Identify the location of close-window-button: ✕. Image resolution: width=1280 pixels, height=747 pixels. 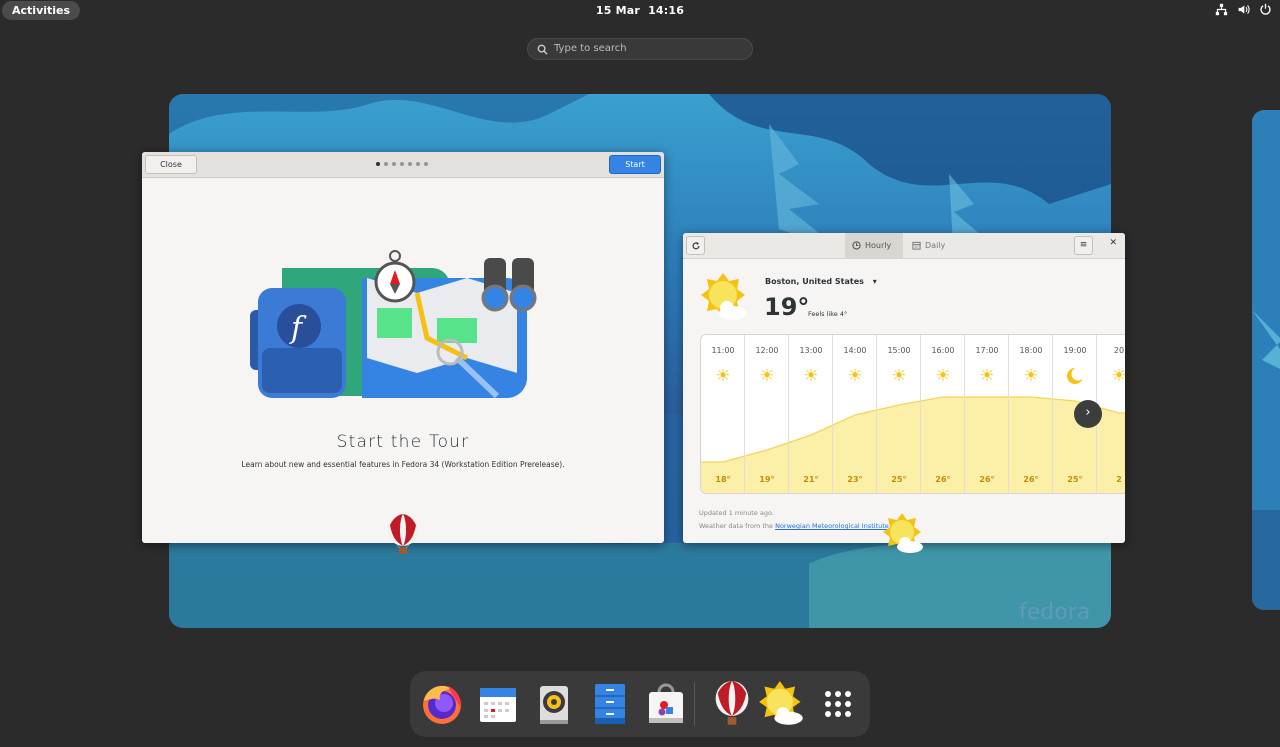
(1113, 243).